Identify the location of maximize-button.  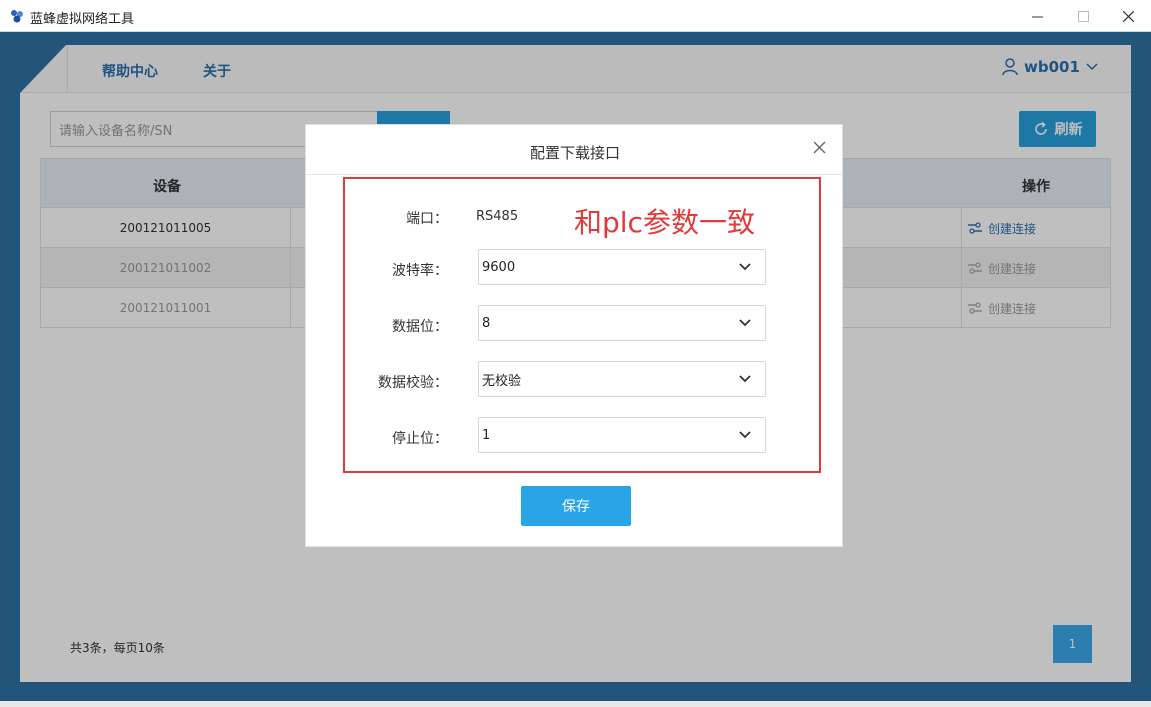
(1083, 16).